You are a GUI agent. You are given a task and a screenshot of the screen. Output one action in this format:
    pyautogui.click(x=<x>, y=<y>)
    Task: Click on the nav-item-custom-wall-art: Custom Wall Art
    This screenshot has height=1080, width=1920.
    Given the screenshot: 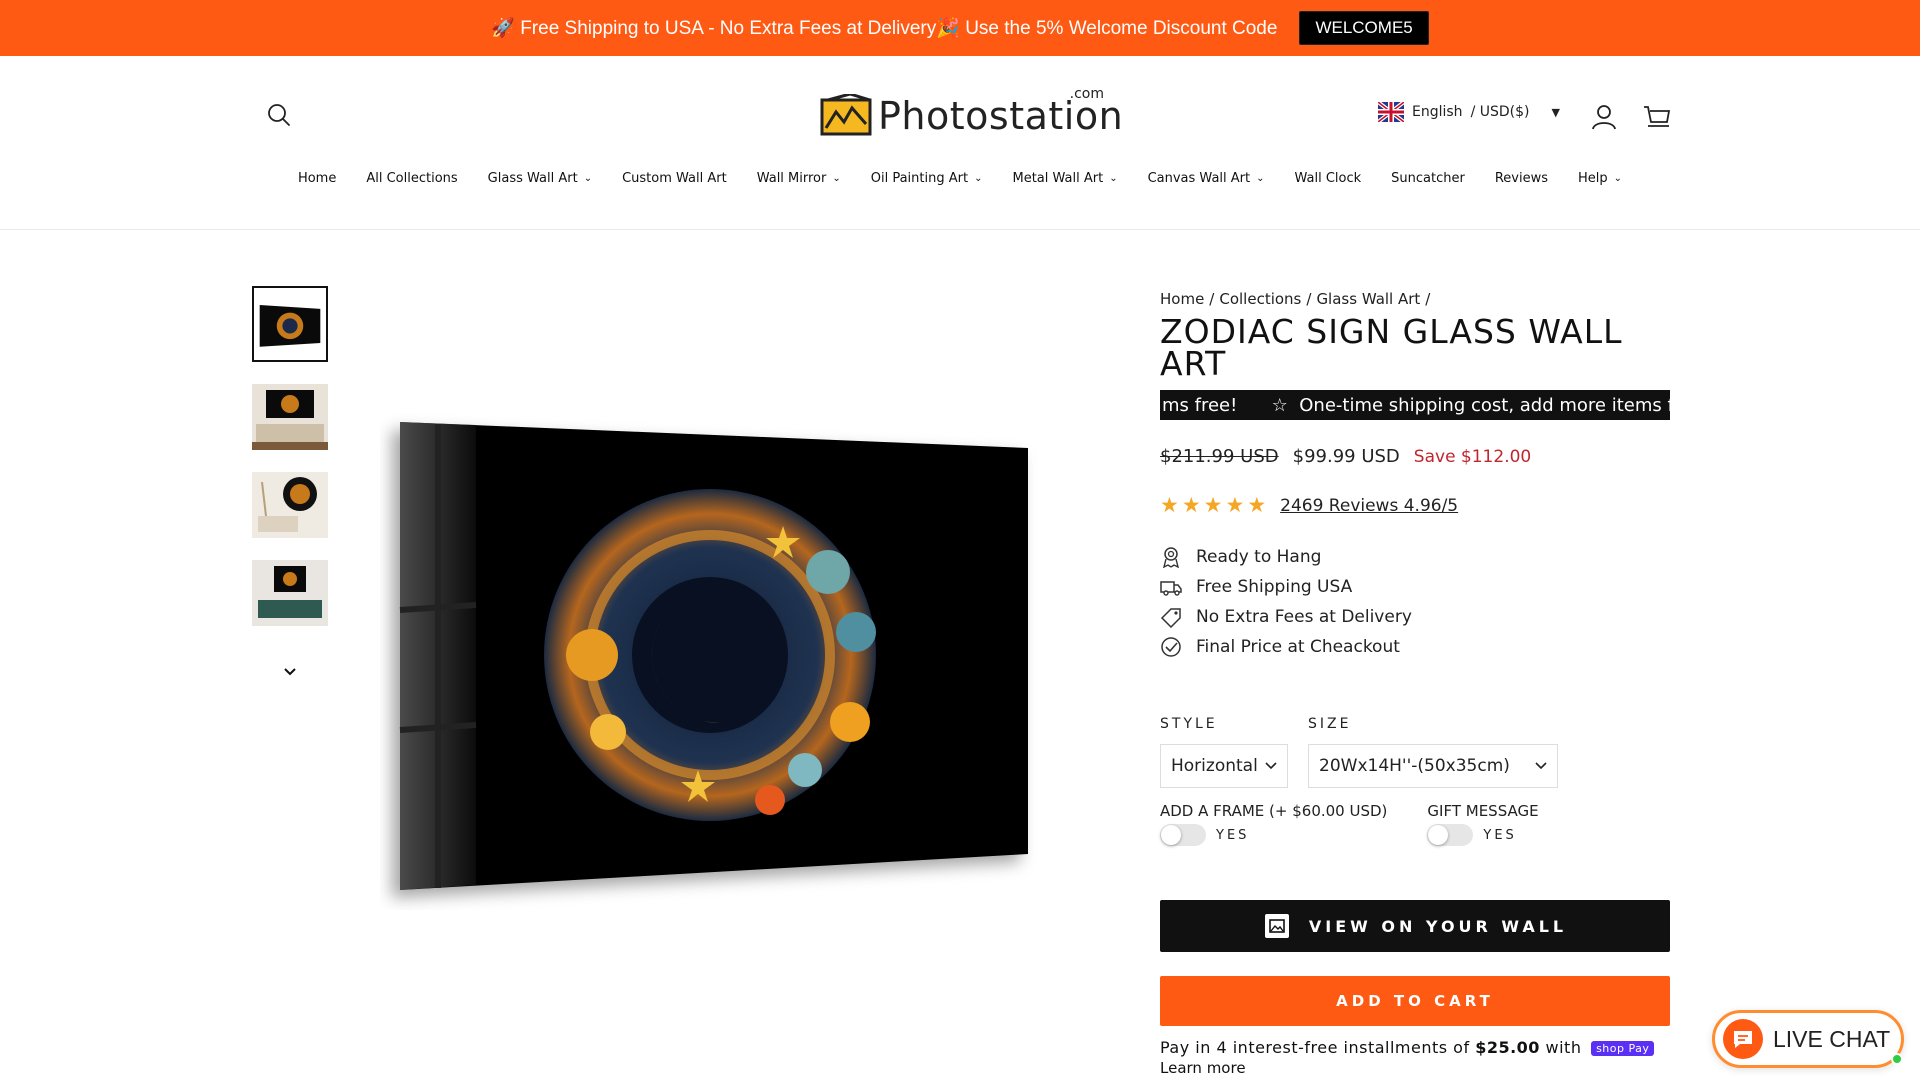 What is the action you would take?
    pyautogui.click(x=674, y=178)
    